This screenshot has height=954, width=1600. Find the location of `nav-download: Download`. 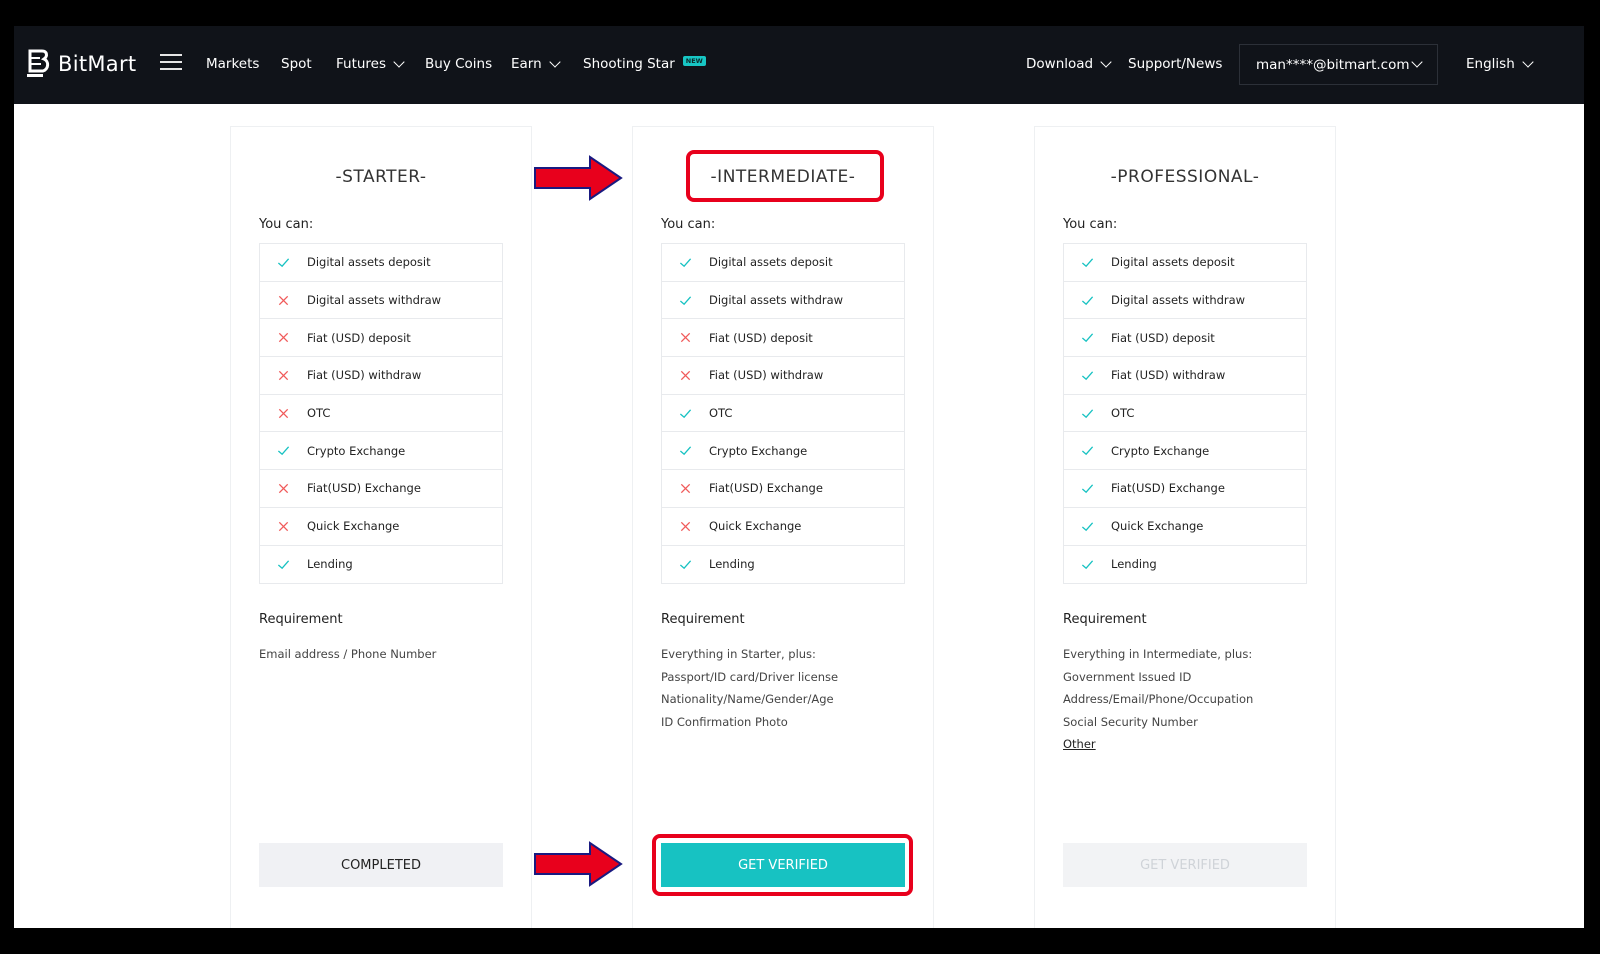

nav-download: Download is located at coordinates (1069, 63).